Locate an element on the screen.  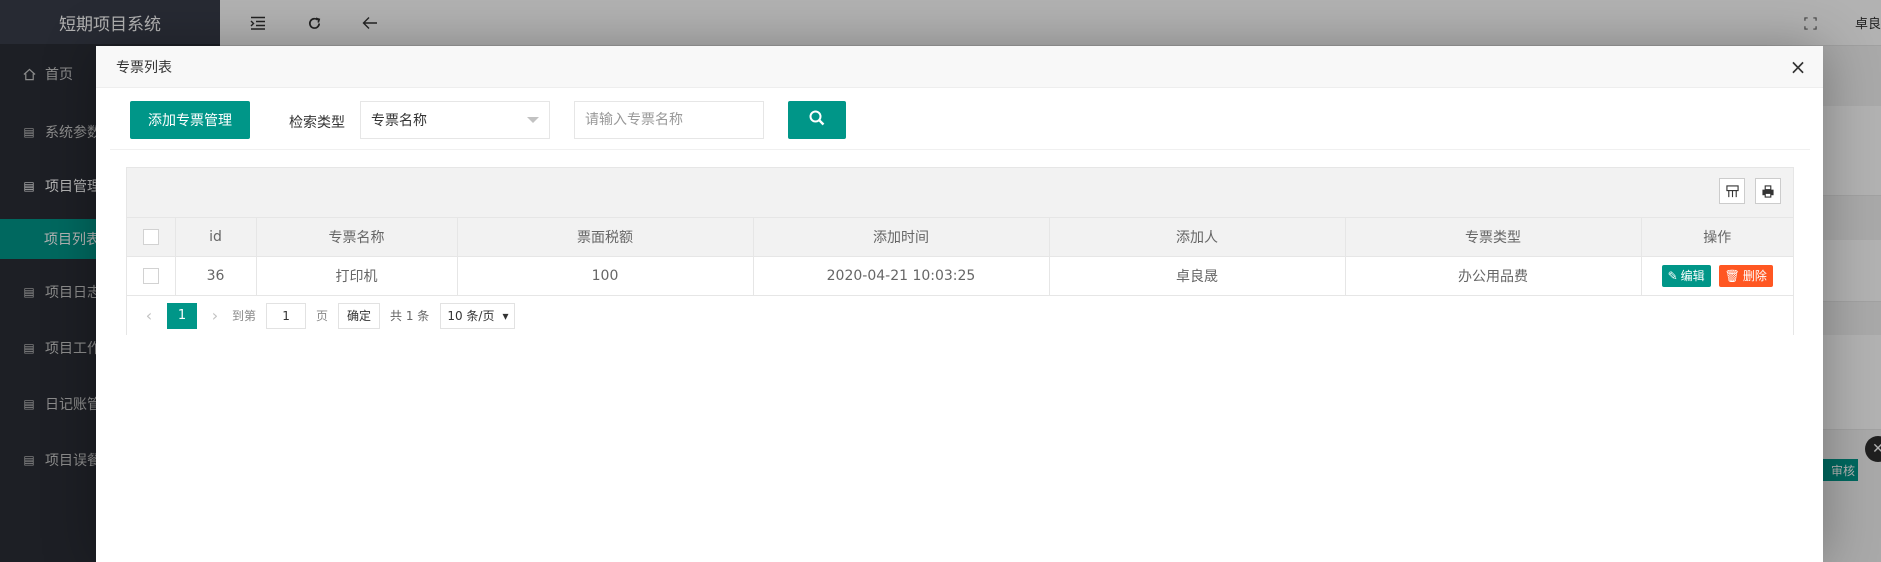
goto-label: 到第 is located at coordinates (244, 316).